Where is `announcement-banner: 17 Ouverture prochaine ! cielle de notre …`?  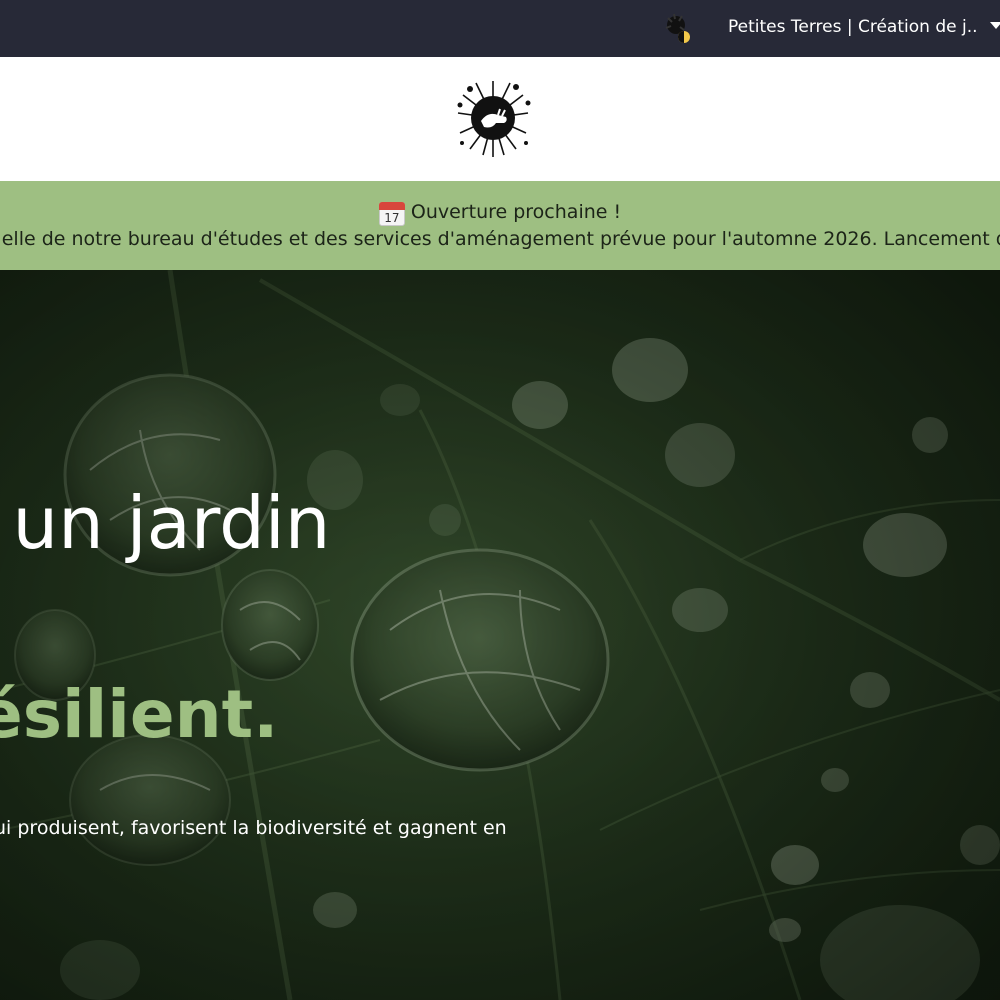
announcement-banner: 17 Ouverture prochaine ! cielle de notre … is located at coordinates (500, 225).